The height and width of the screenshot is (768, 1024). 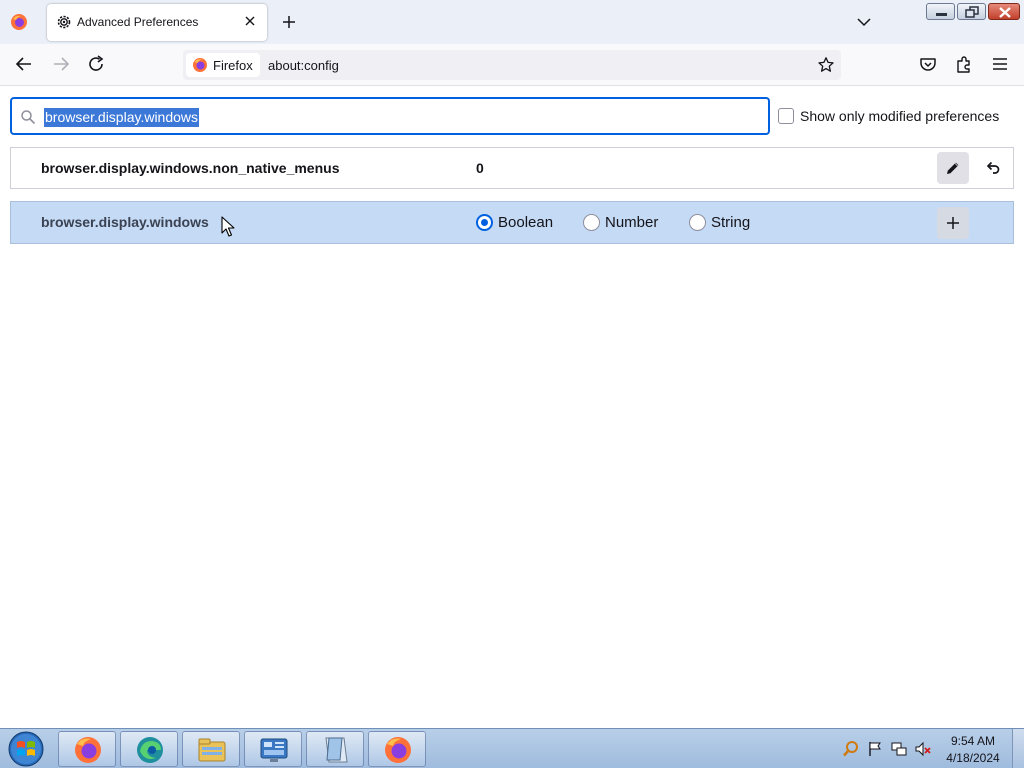 I want to click on start-button-icon, so click(x=26, y=749).